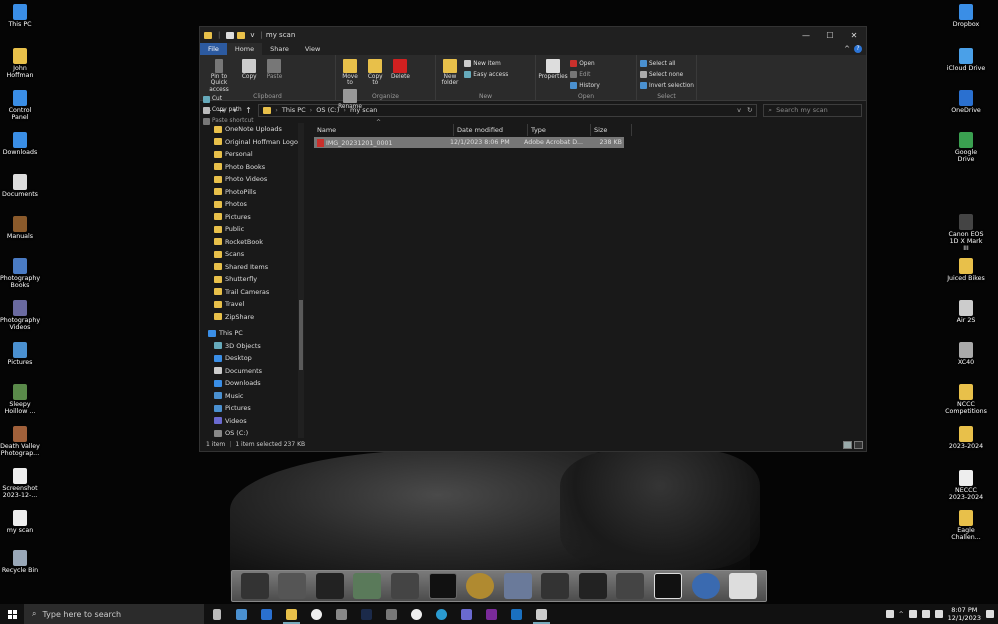 Image resolution: width=998 pixels, height=624 pixels. I want to click on desktop-icon-recycle-bin: Recycle Bin, so click(20, 562).